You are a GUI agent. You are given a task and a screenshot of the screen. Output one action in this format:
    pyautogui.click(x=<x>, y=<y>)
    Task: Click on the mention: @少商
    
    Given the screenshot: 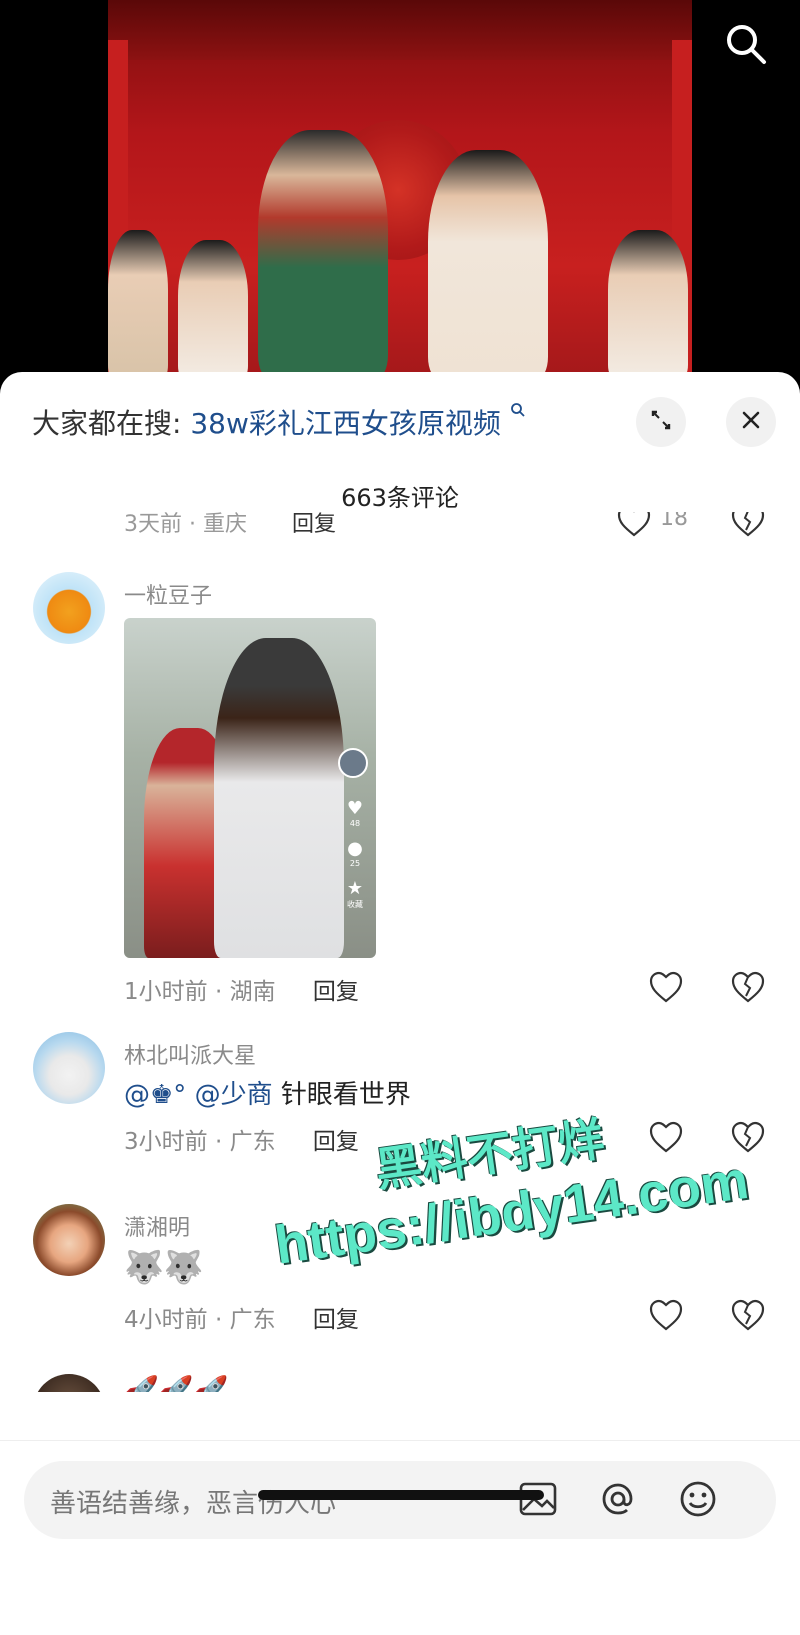 What is the action you would take?
    pyautogui.click(x=234, y=1095)
    